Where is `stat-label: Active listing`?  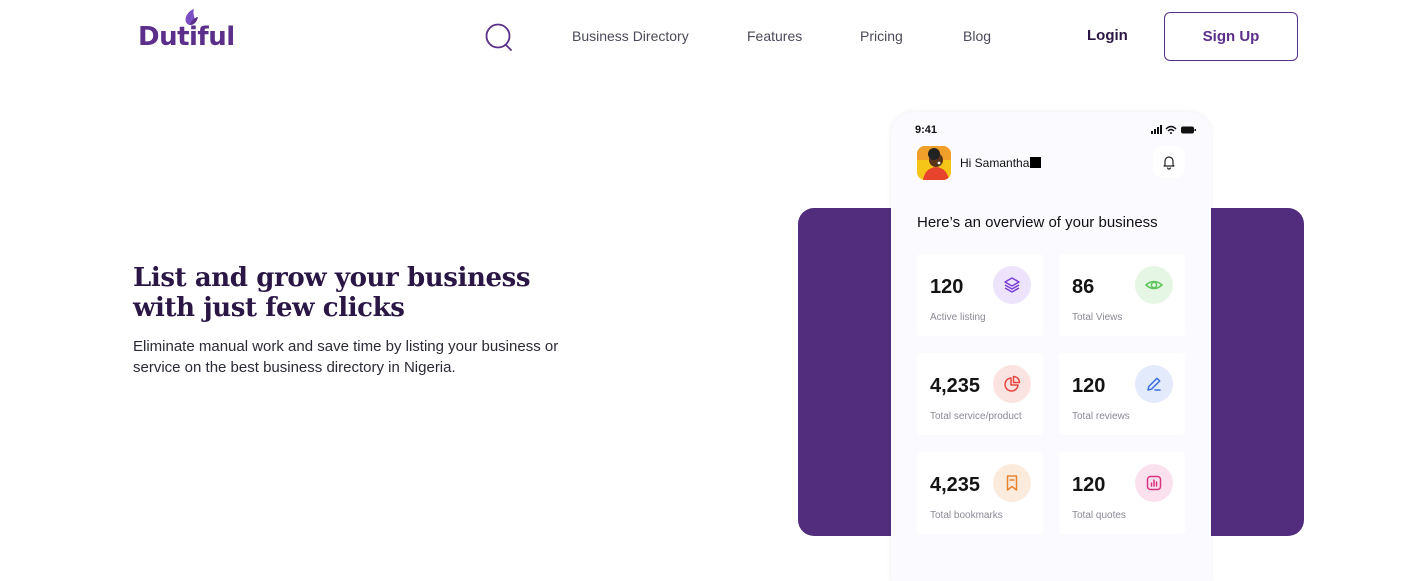 stat-label: Active listing is located at coordinates (958, 317).